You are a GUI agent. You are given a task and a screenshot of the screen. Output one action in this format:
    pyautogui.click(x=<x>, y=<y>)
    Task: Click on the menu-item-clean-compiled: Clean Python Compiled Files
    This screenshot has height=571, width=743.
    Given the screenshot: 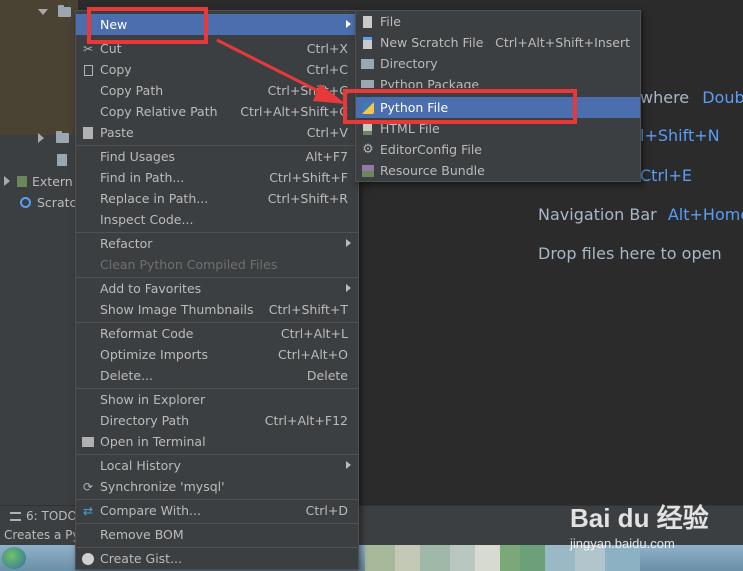 What is the action you would take?
    pyautogui.click(x=217, y=264)
    